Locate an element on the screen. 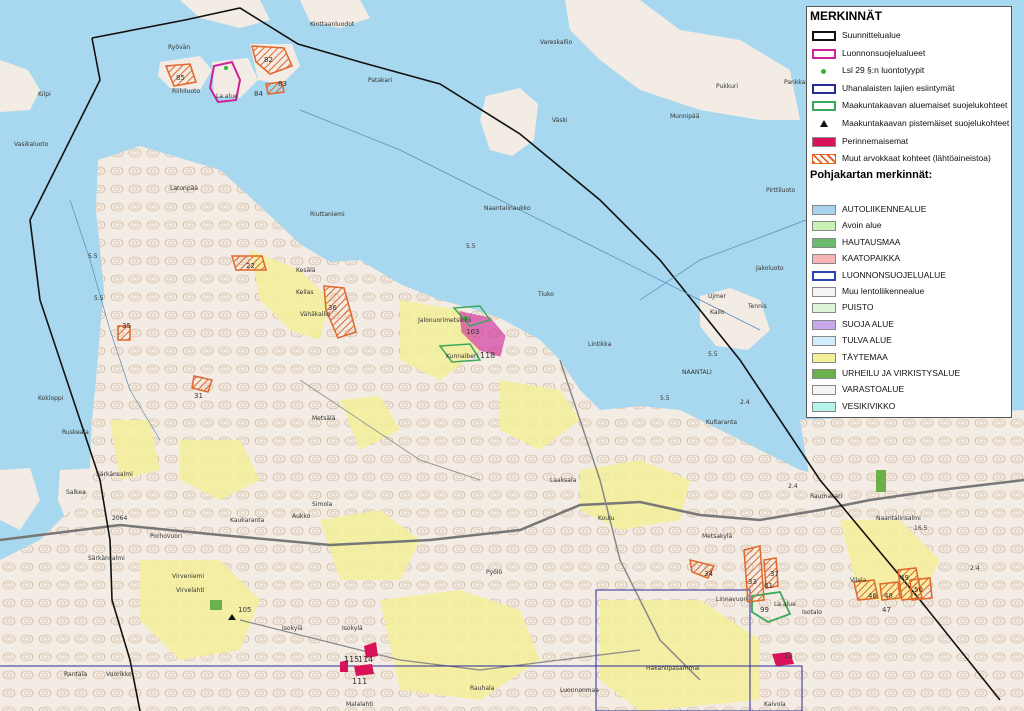  svg-text: 111 is located at coordinates (359, 681).